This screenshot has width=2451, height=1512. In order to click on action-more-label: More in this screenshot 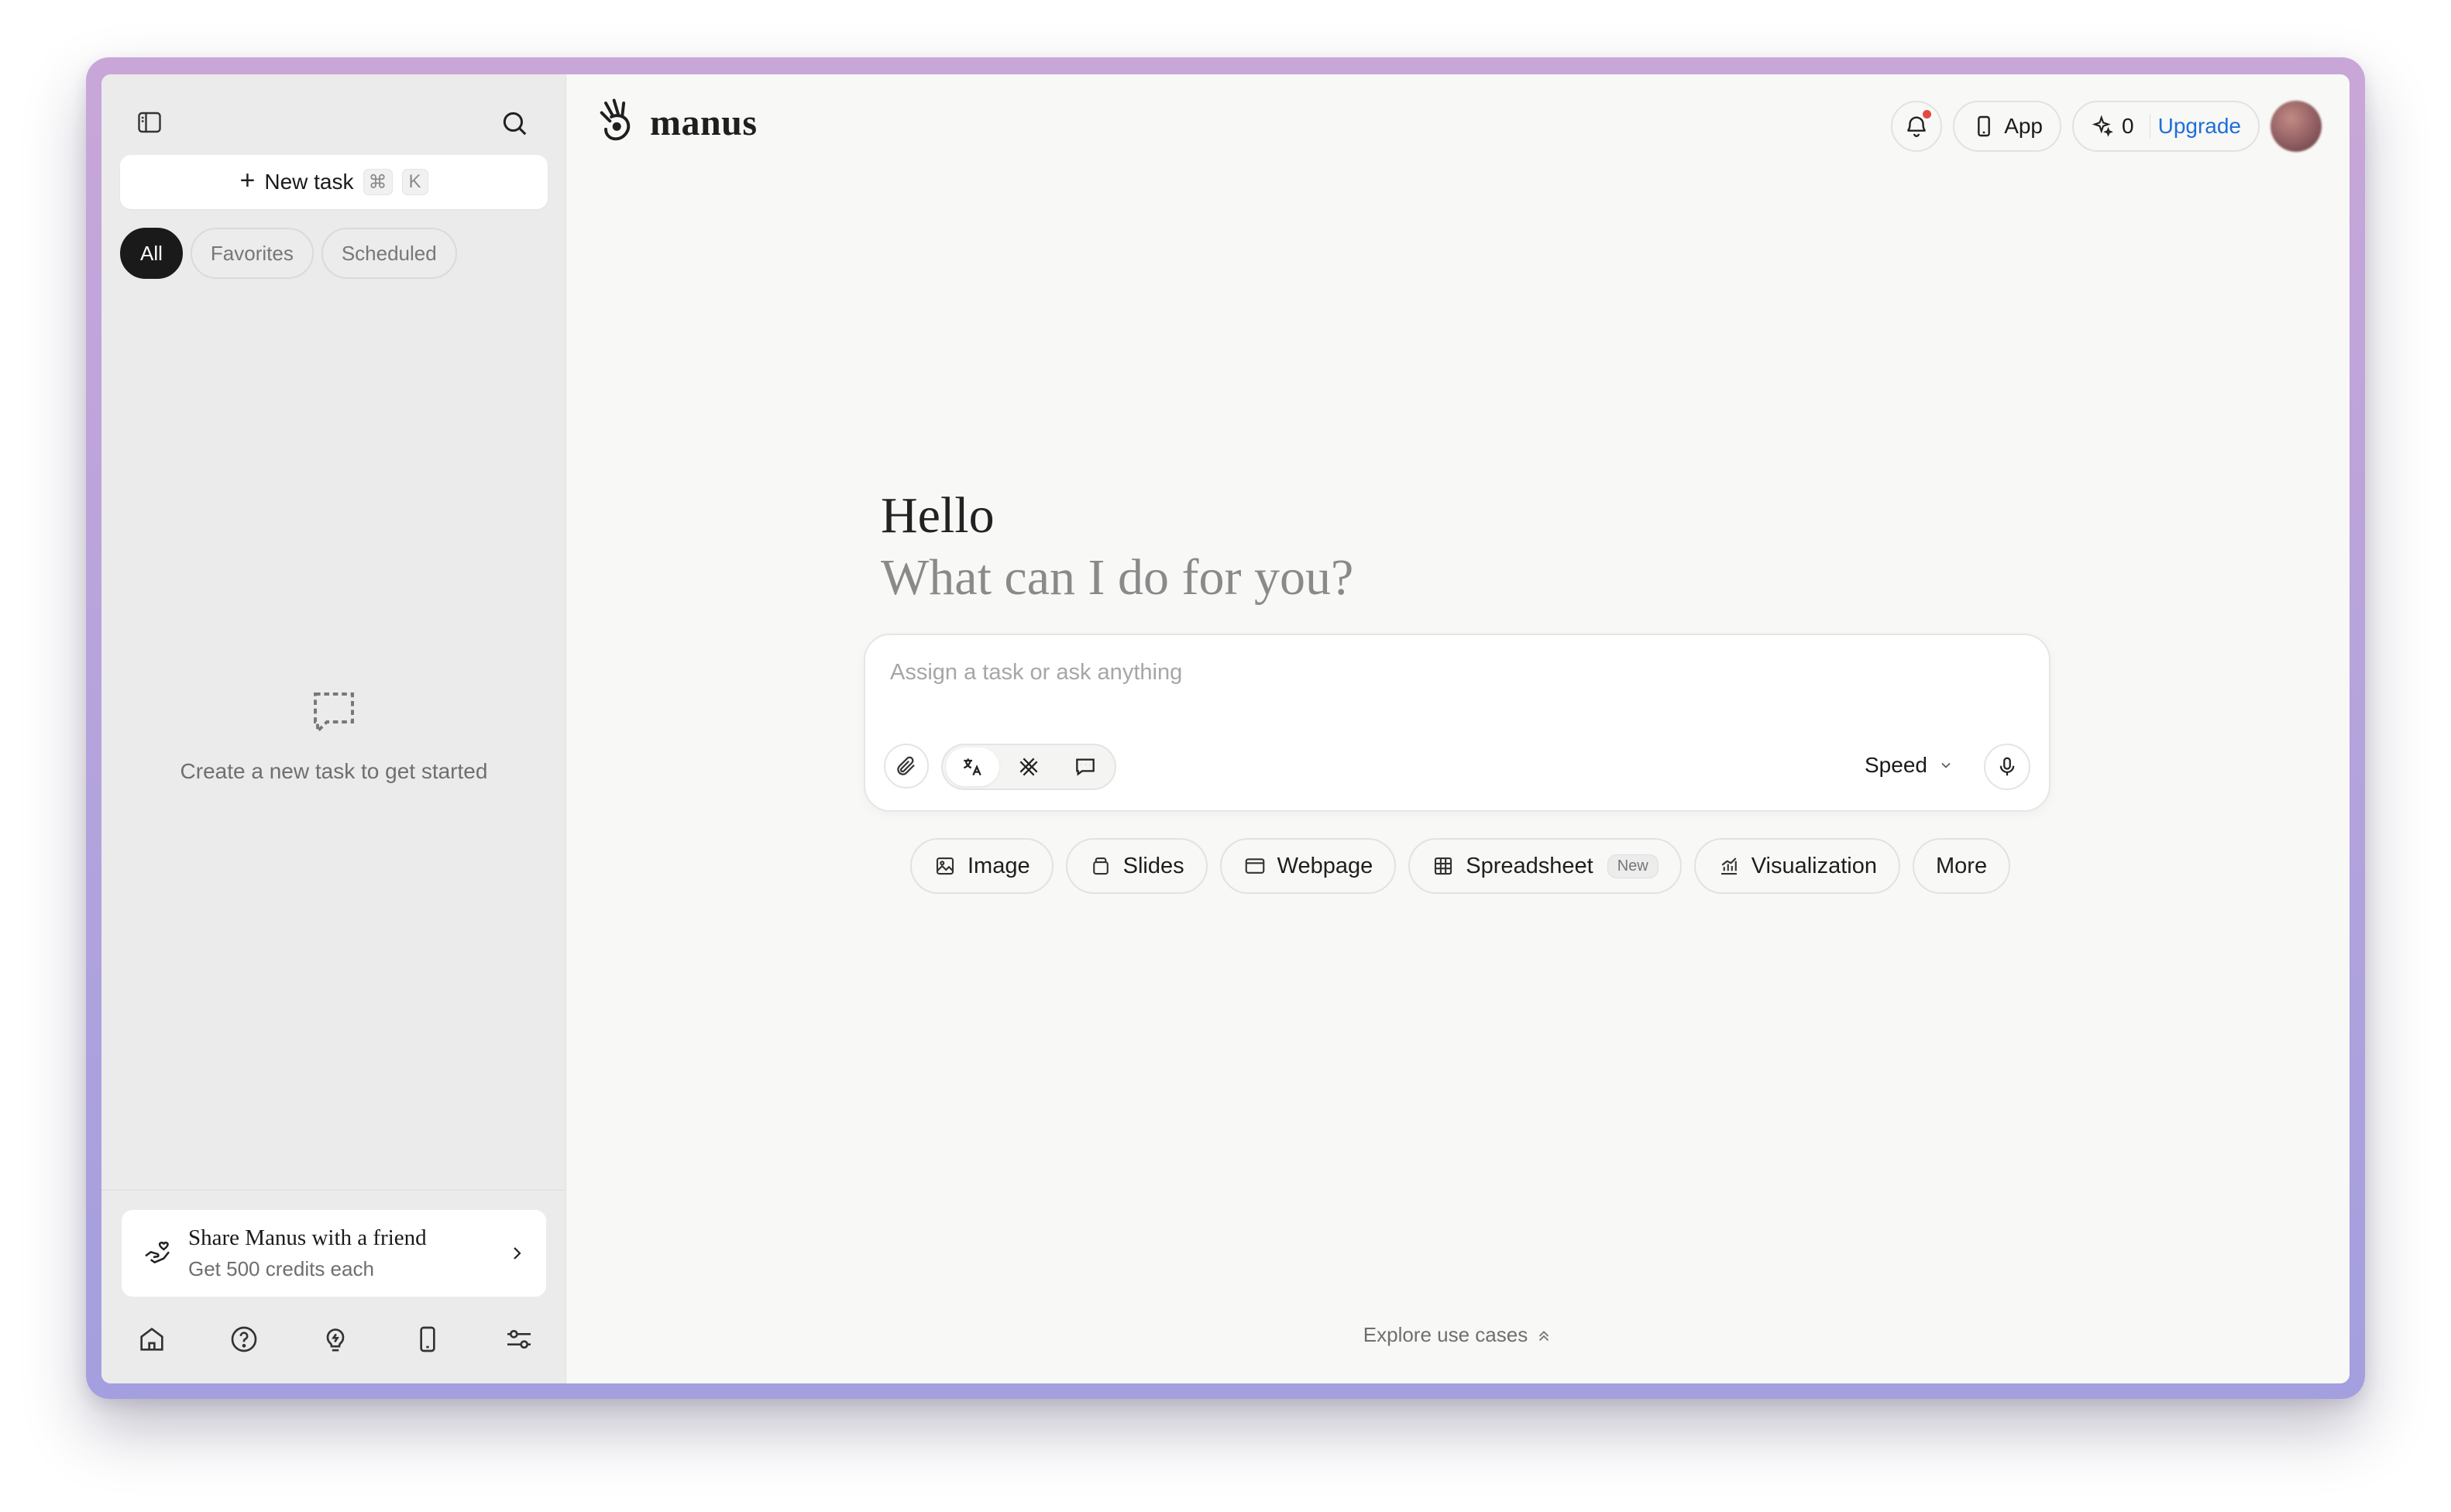, I will do `click(1962, 865)`.